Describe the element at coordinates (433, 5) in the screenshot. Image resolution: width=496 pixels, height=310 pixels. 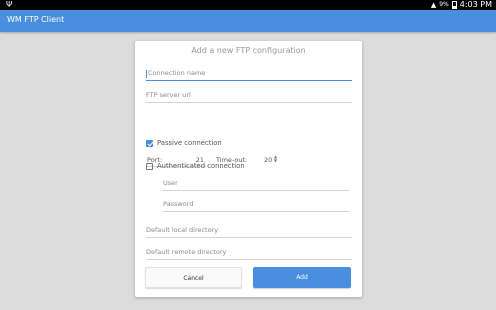
I see `wifi-icon: ▲` at that location.